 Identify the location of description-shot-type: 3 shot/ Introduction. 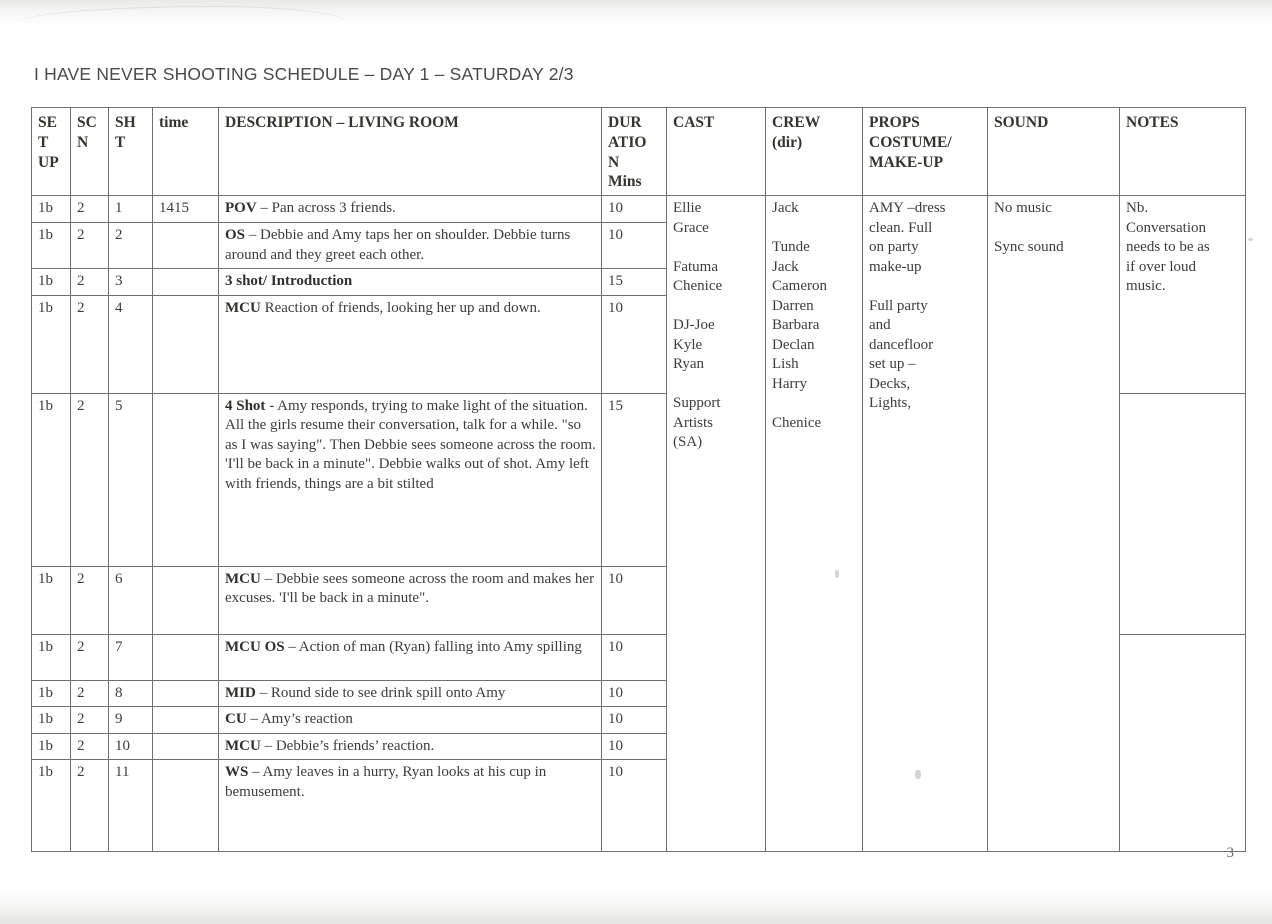
(289, 281).